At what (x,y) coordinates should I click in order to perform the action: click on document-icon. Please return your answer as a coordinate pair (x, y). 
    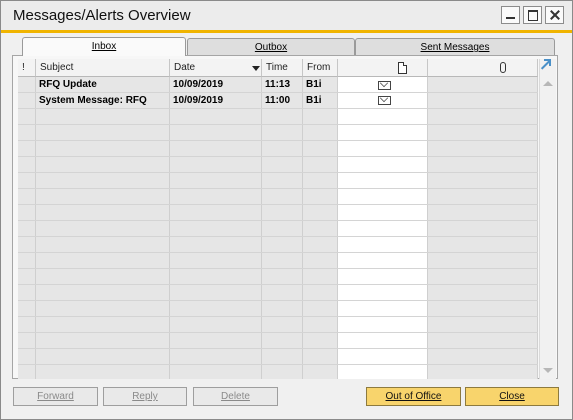
    Looking at the image, I should click on (402, 68).